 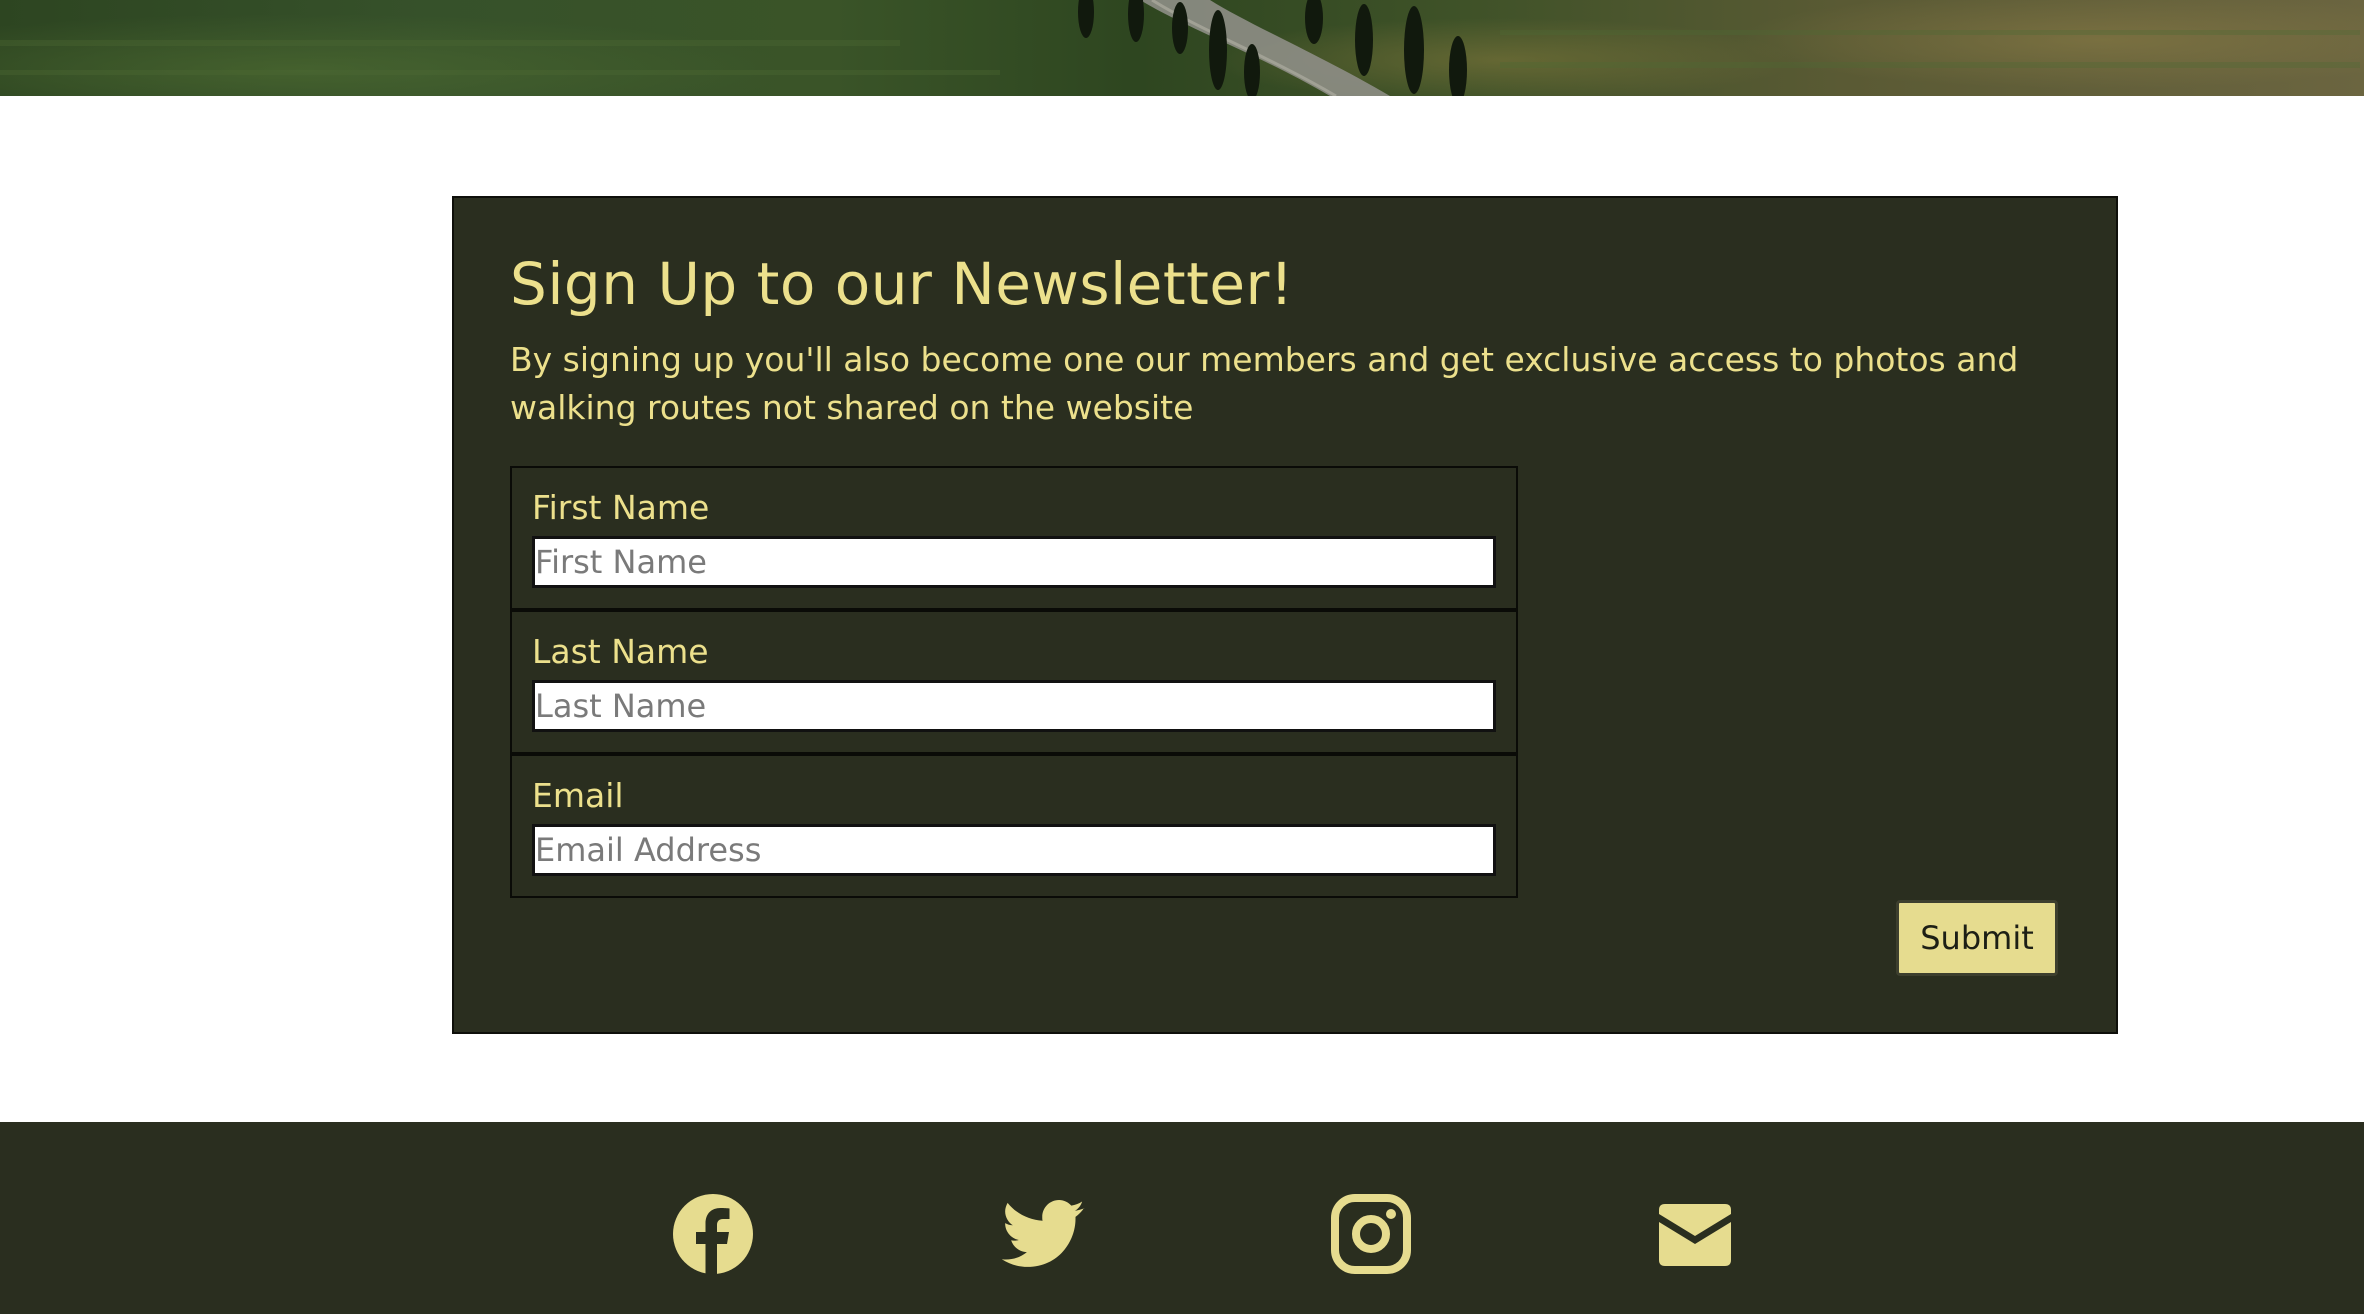 What do you see at coordinates (713, 1234) in the screenshot?
I see `facebook-icon` at bounding box center [713, 1234].